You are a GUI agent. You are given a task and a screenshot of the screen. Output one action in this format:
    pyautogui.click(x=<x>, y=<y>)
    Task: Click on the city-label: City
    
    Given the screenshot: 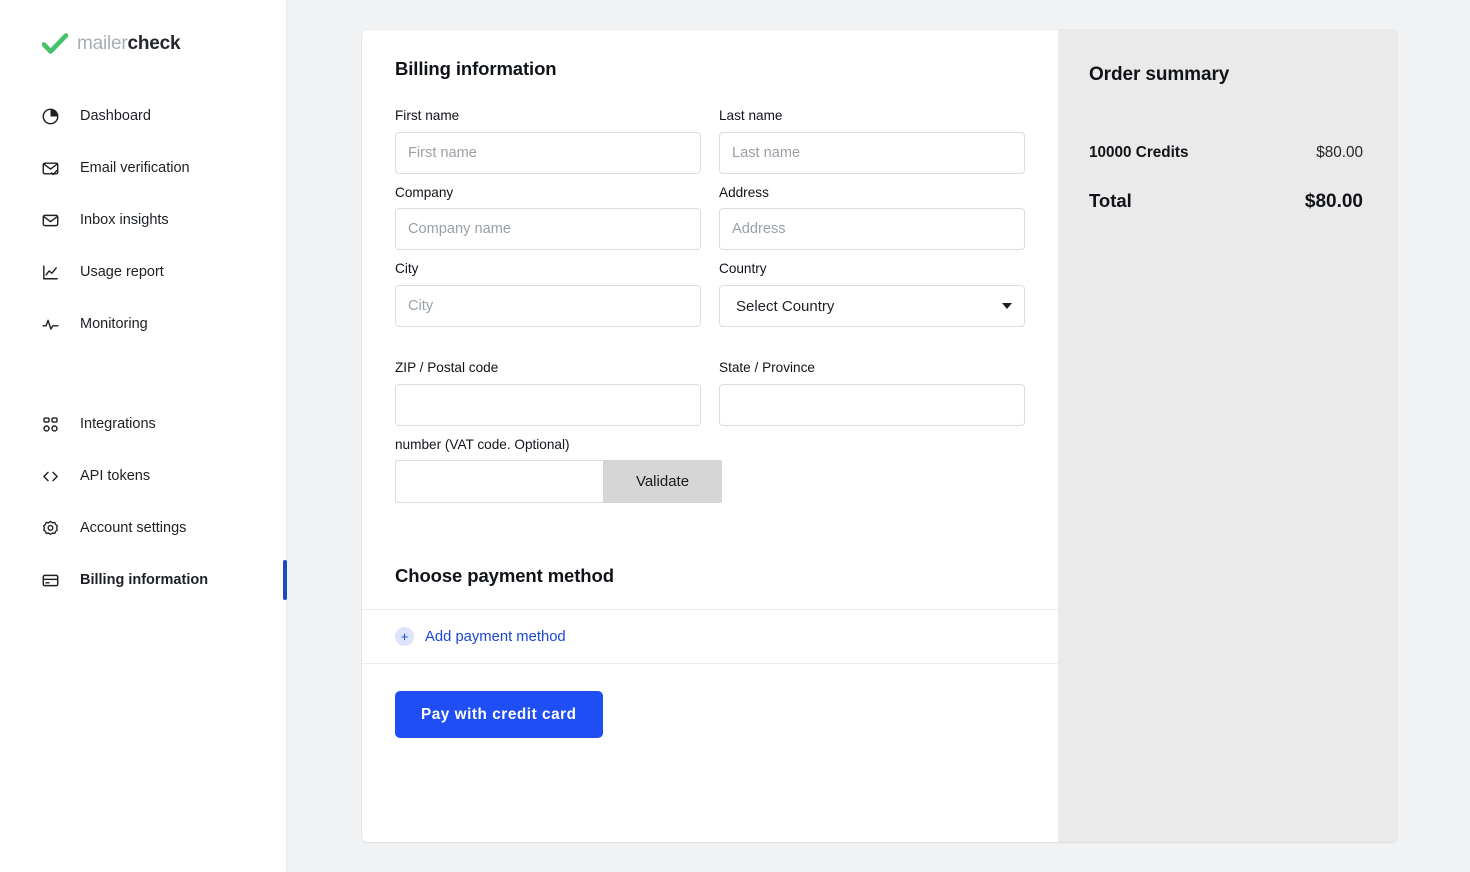 What is the action you would take?
    pyautogui.click(x=407, y=269)
    